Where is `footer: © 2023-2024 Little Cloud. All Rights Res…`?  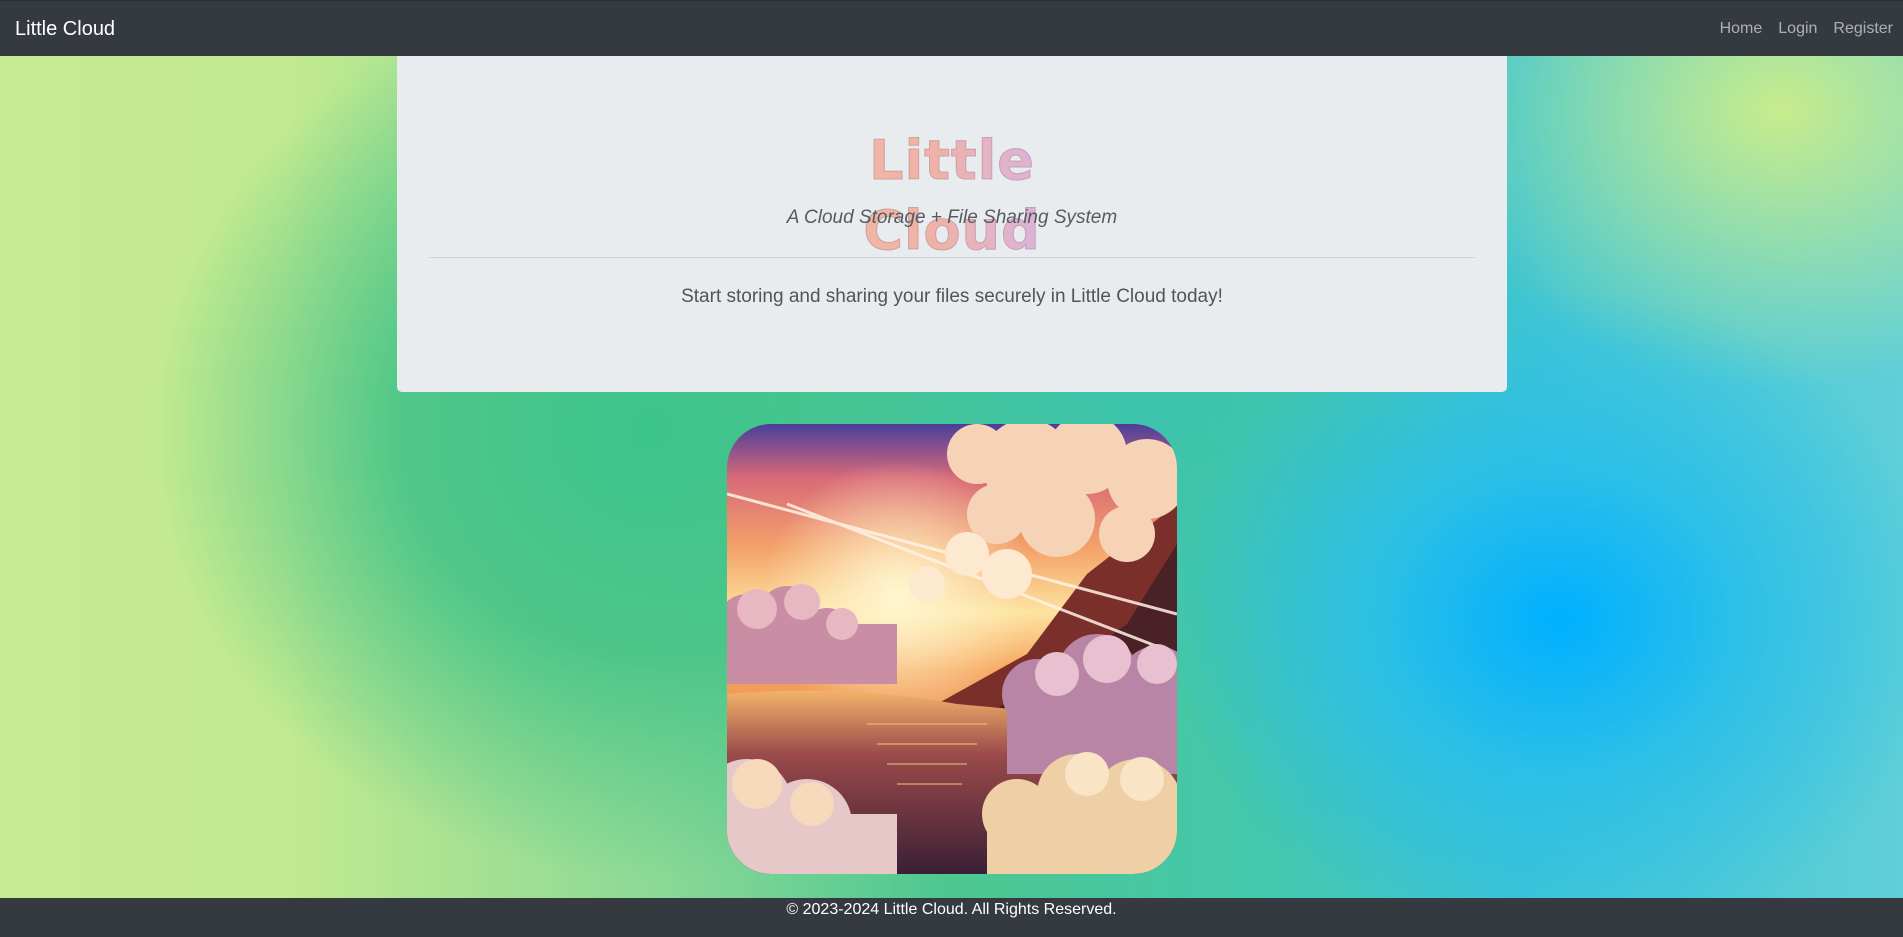 footer: © 2023-2024 Little Cloud. All Rights Res… is located at coordinates (951, 917).